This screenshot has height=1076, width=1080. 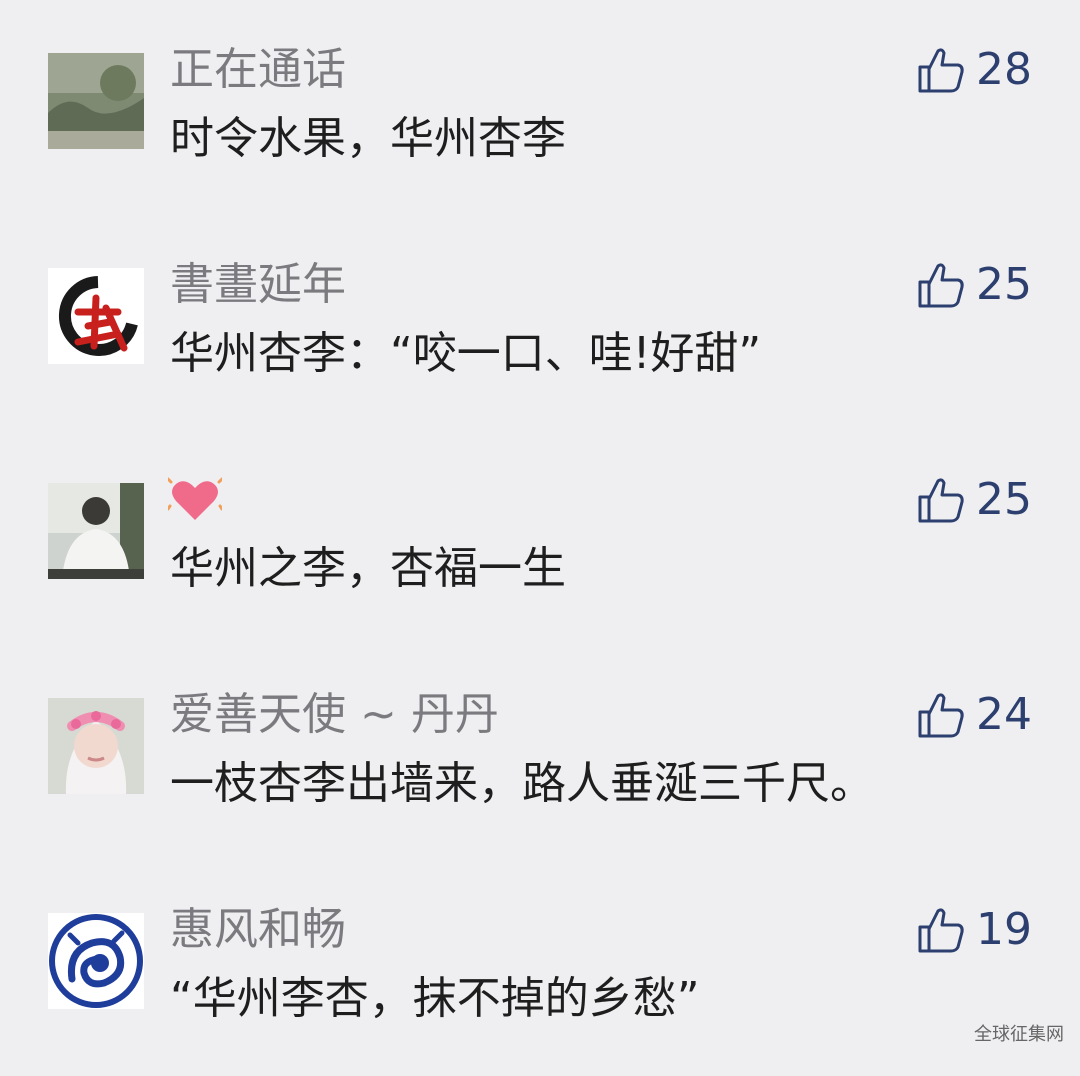 I want to click on watermark: 全球征集网, so click(x=1019, y=1034).